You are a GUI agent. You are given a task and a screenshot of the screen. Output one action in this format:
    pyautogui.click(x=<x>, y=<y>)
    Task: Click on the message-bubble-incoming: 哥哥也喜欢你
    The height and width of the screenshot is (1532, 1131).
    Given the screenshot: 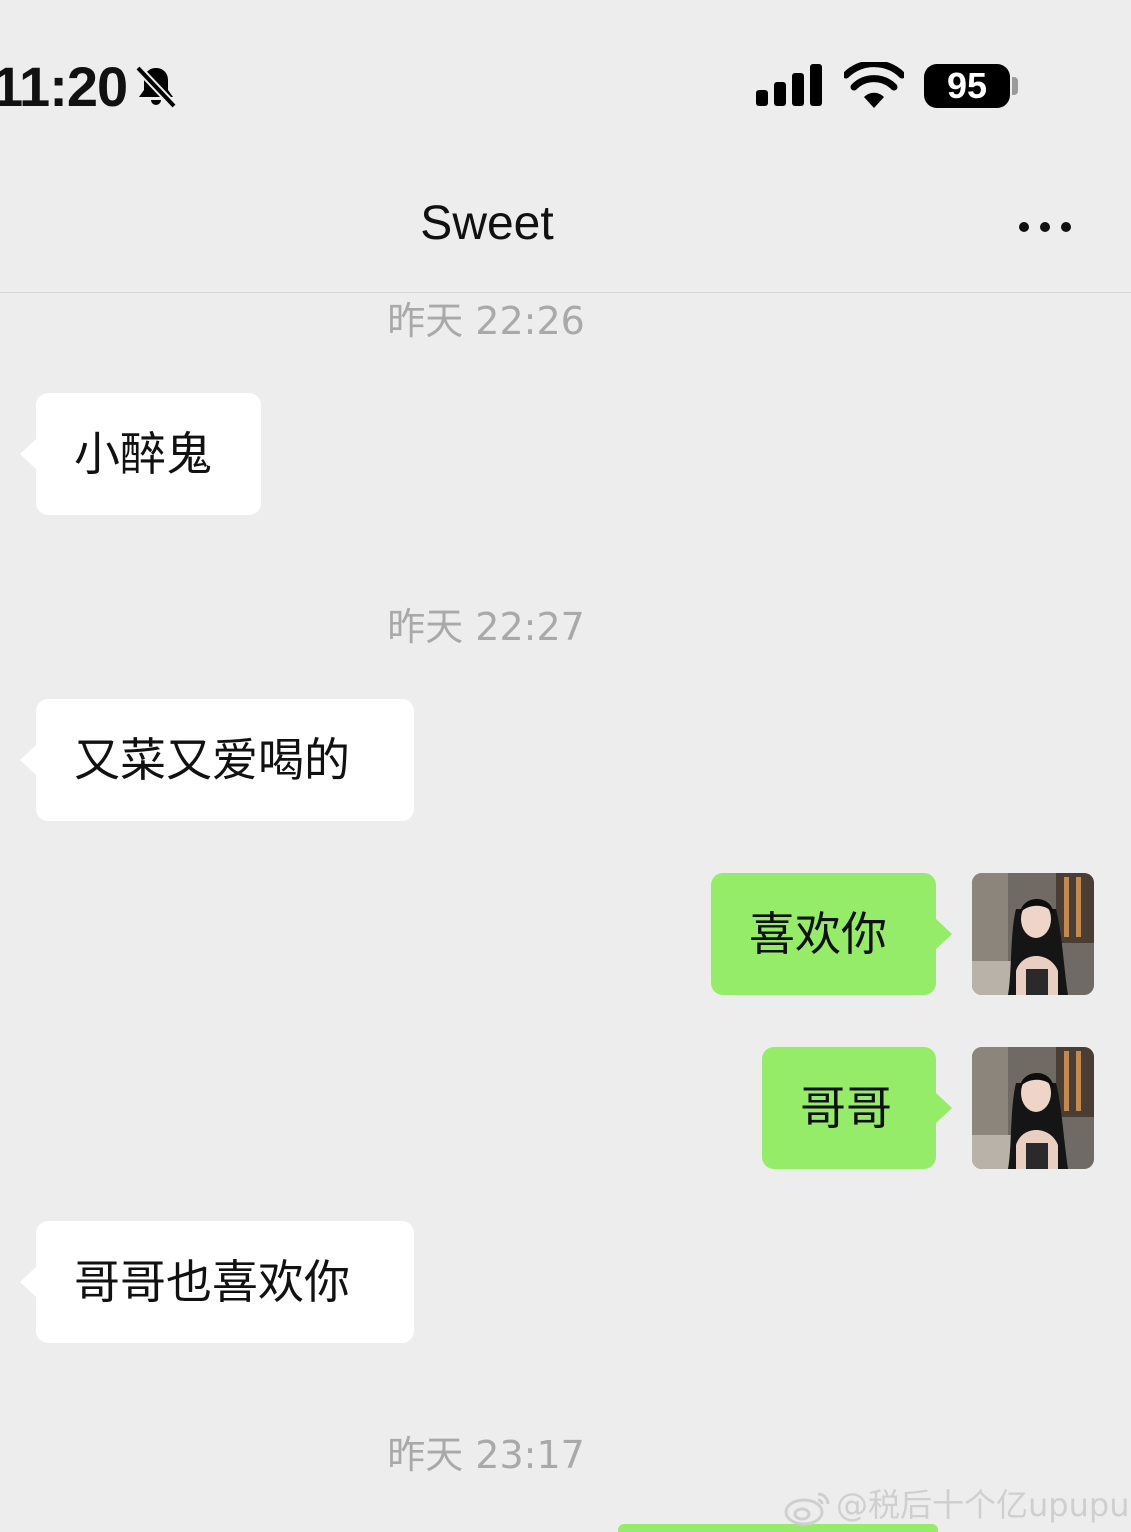 What is the action you would take?
    pyautogui.click(x=217, y=1282)
    